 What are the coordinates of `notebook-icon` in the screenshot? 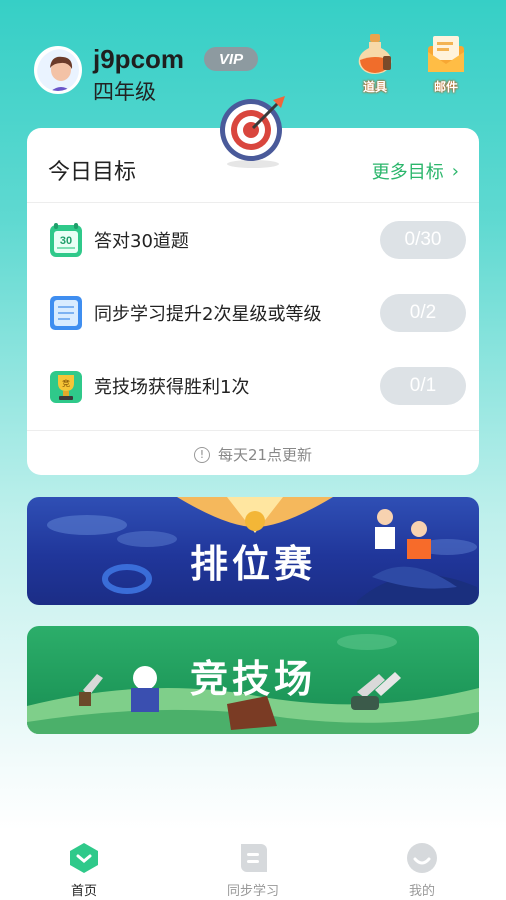 It's located at (66, 313).